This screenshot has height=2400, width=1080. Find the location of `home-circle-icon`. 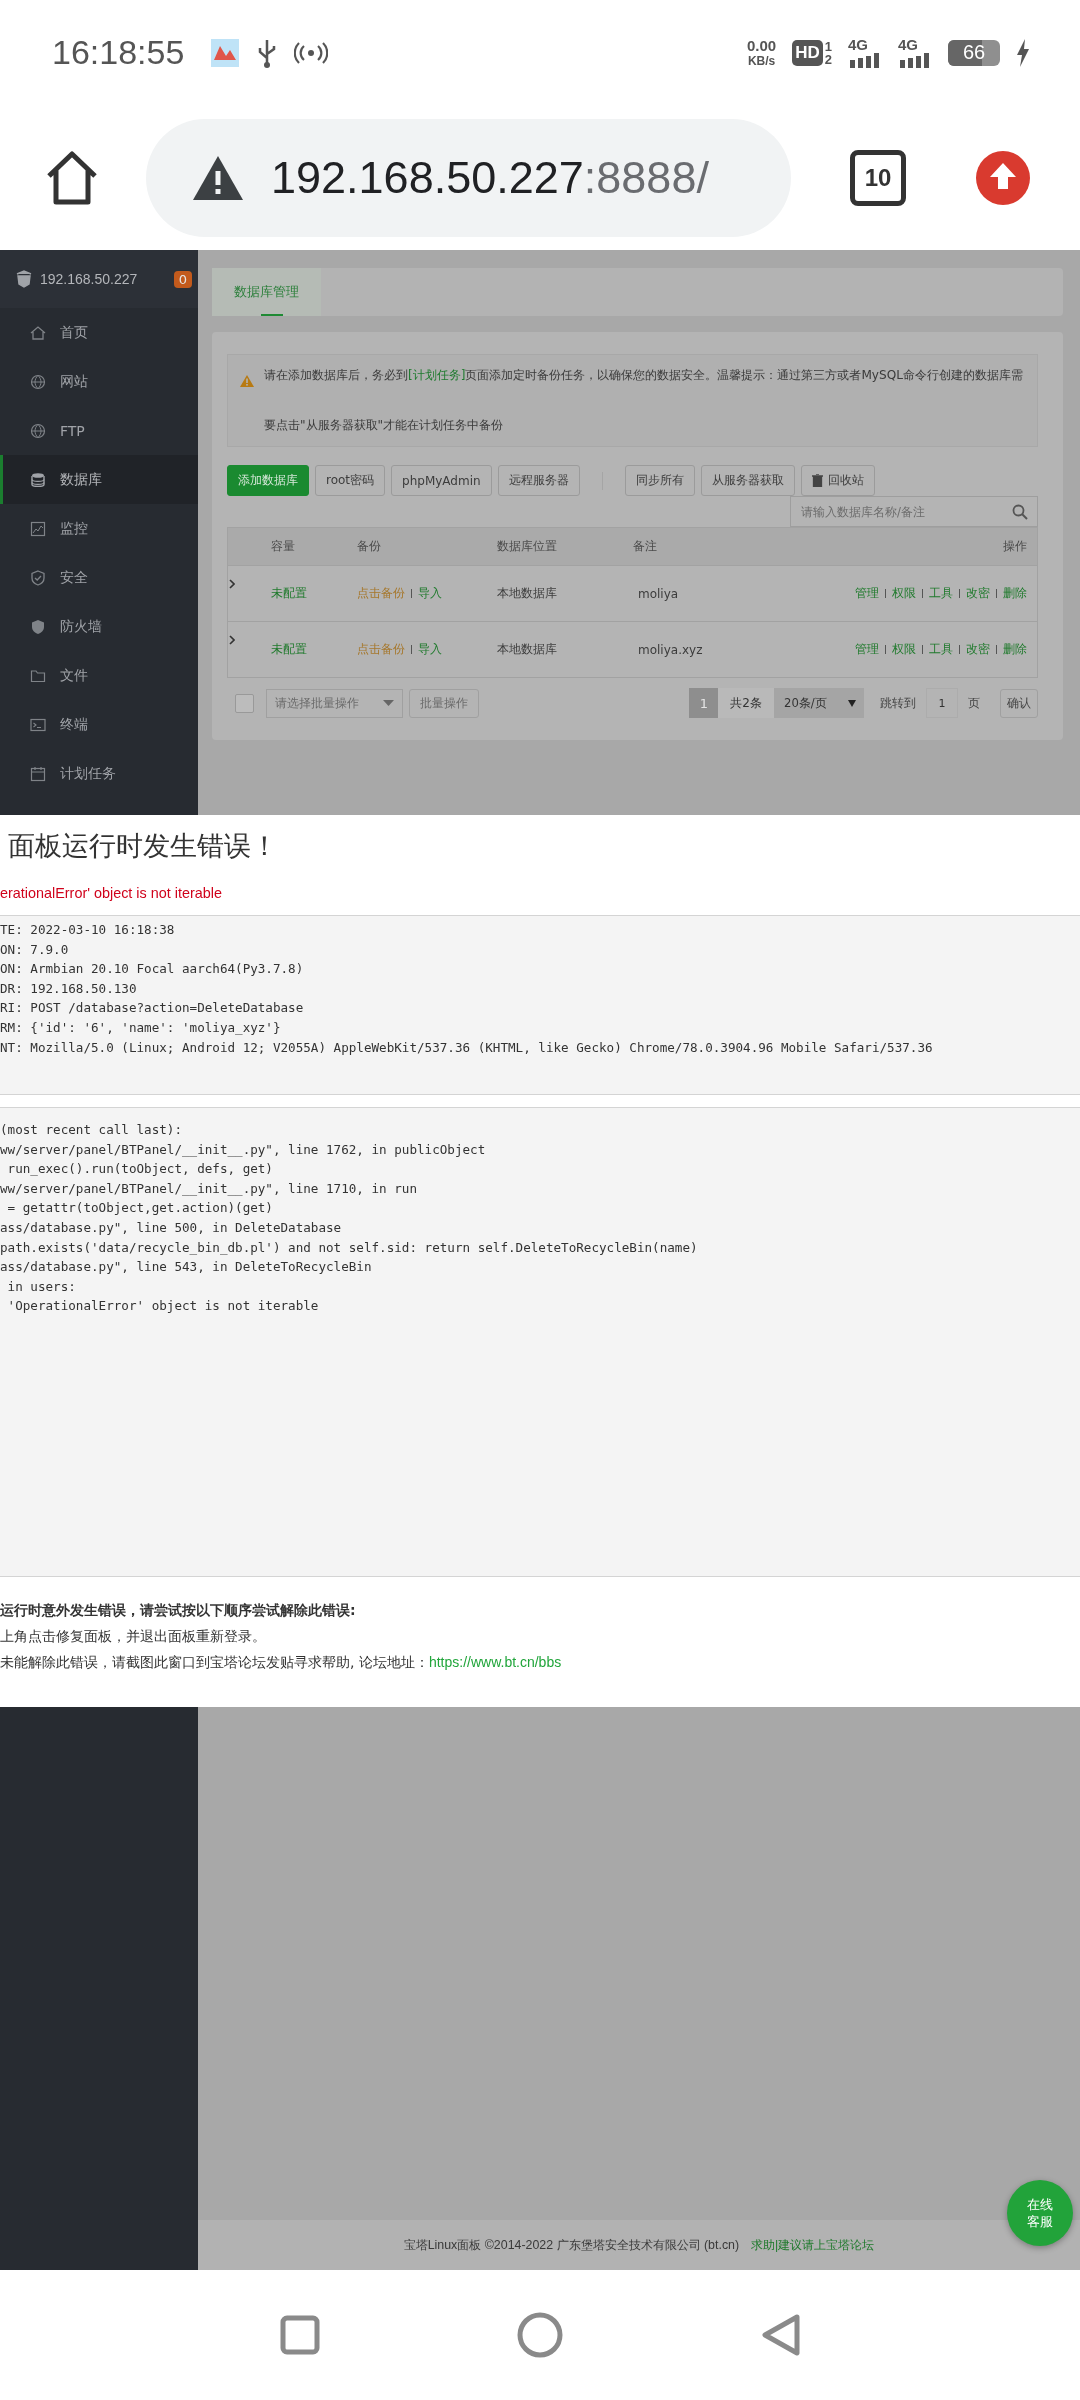

home-circle-icon is located at coordinates (540, 2335).